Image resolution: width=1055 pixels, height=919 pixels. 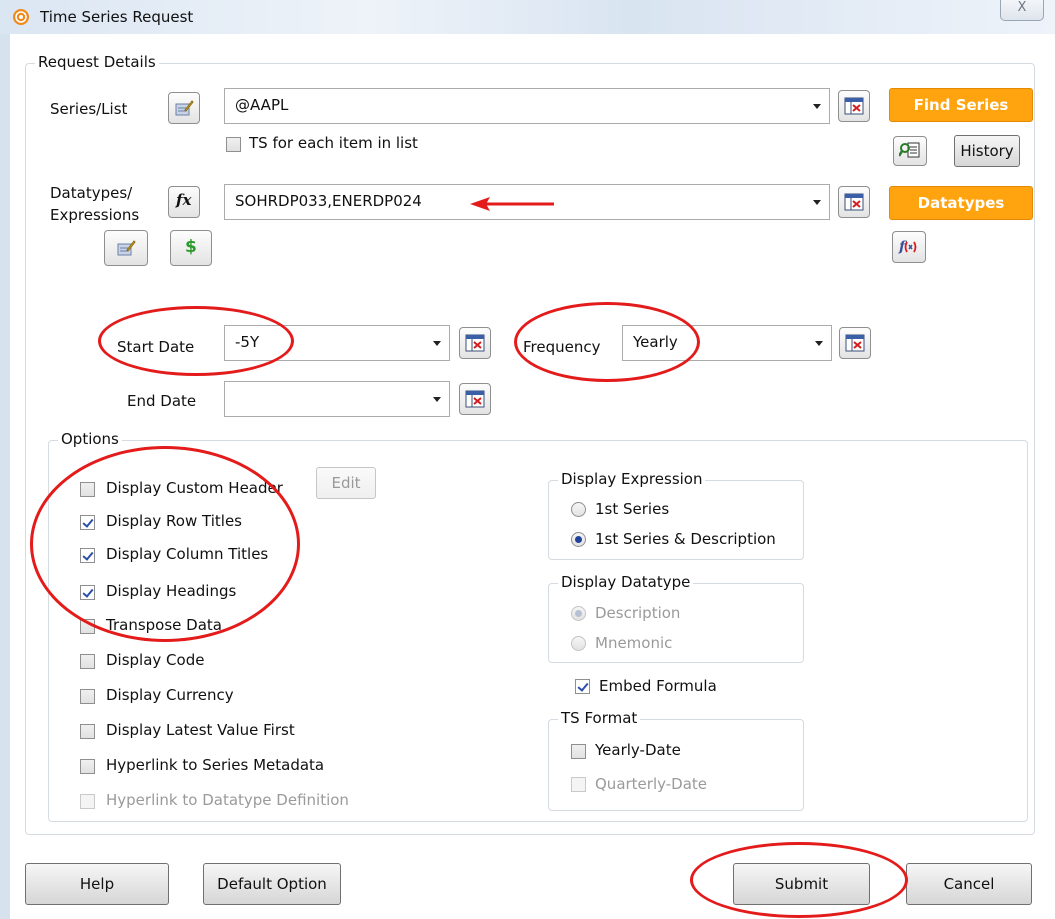 I want to click on expr-1st-series-radio, so click(x=578, y=509).